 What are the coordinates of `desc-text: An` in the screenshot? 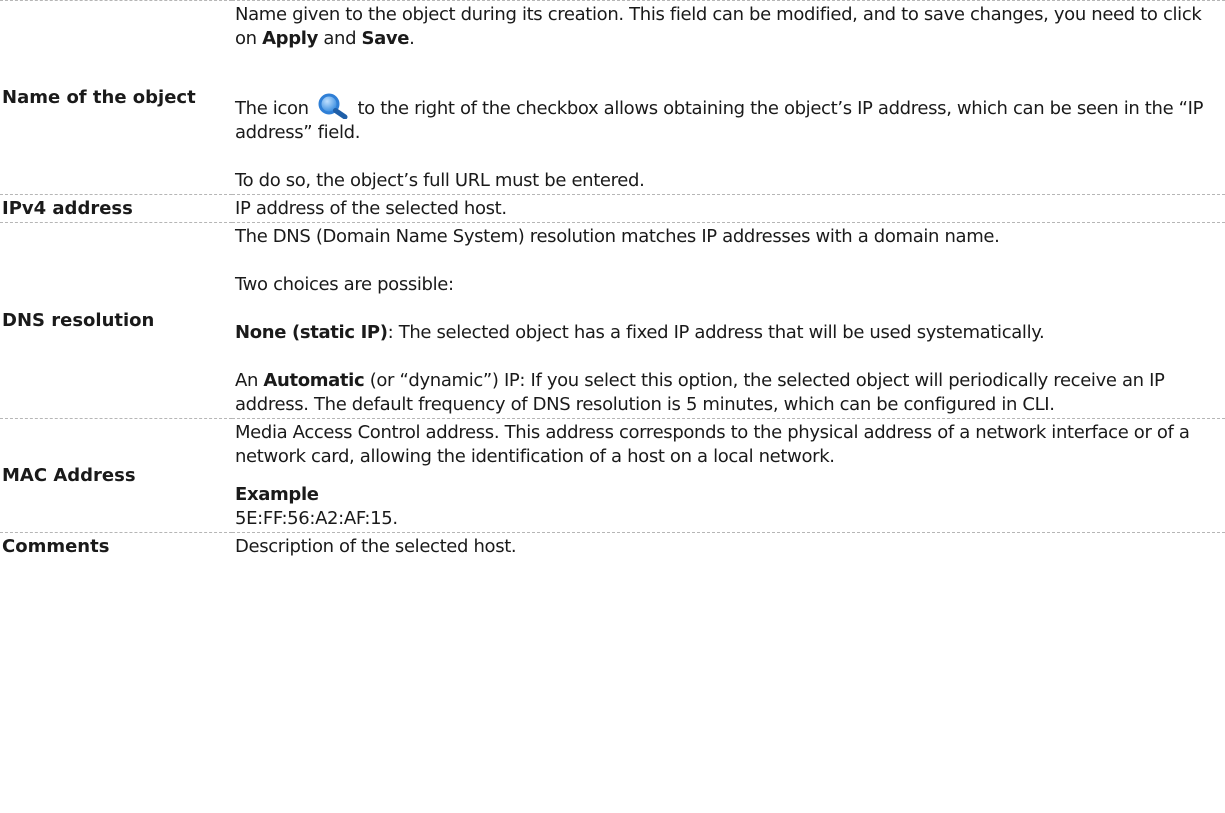 It's located at (249, 380).